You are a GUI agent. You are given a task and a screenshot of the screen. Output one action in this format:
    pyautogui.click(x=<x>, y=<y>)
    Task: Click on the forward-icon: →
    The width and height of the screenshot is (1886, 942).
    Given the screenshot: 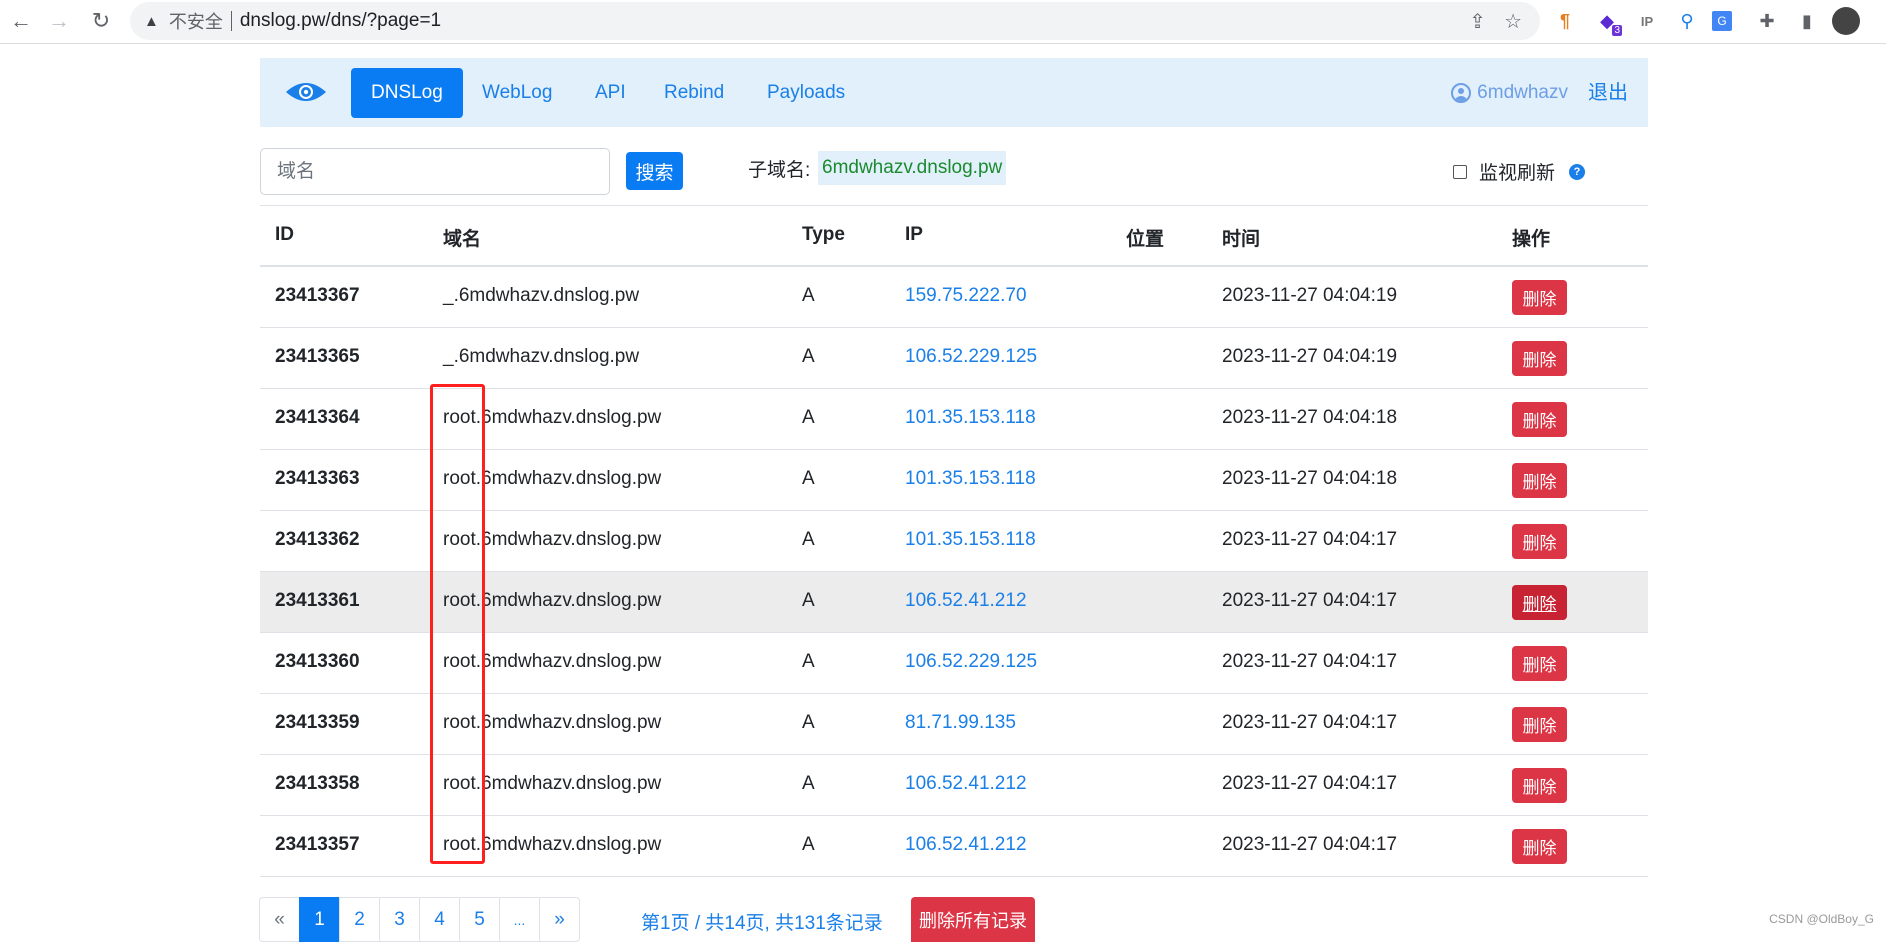 What is the action you would take?
    pyautogui.click(x=59, y=21)
    